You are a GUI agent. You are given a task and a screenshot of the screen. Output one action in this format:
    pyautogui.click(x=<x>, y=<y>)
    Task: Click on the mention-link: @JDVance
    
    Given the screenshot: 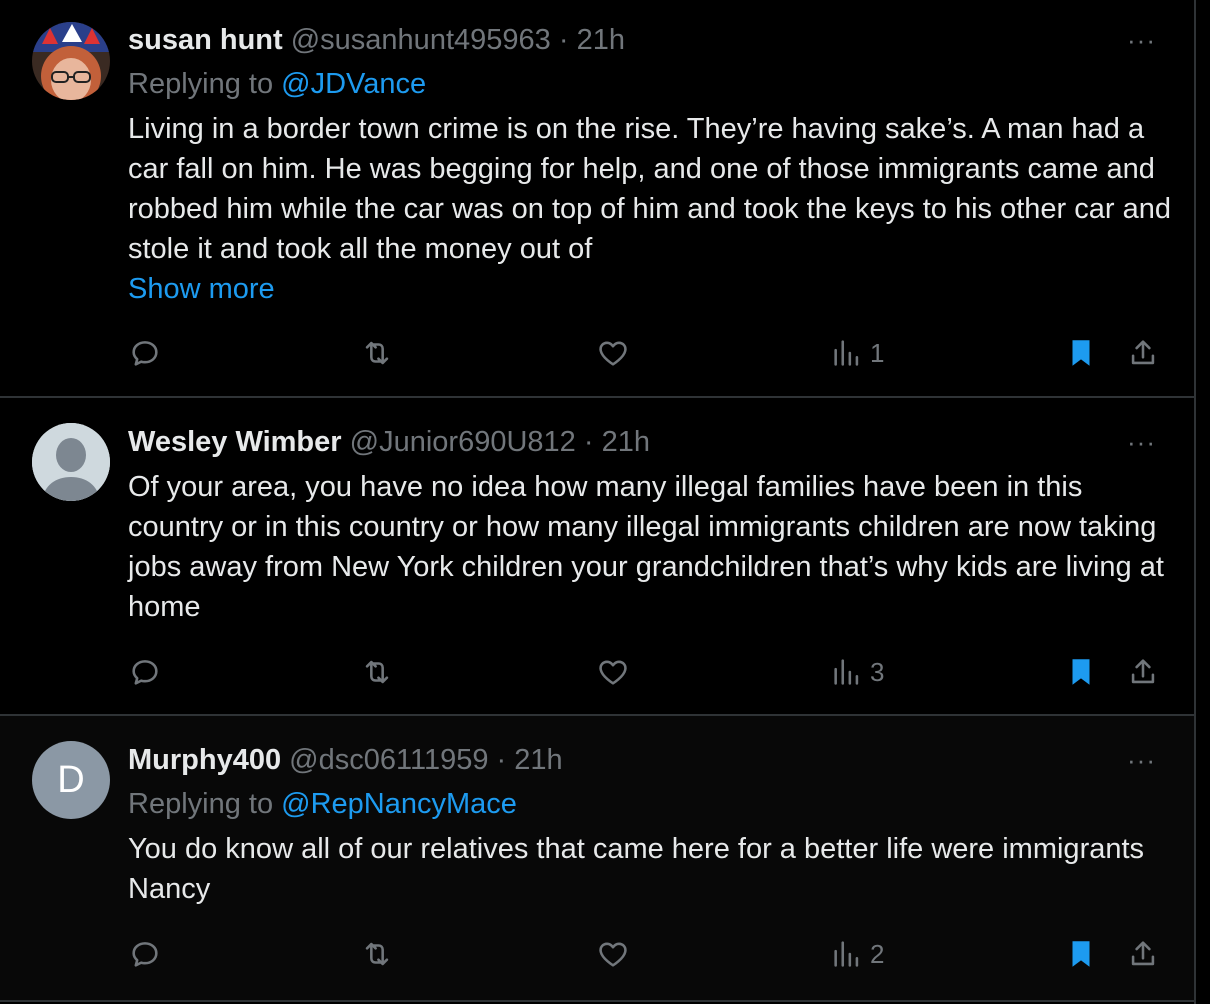 What is the action you would take?
    pyautogui.click(x=353, y=84)
    